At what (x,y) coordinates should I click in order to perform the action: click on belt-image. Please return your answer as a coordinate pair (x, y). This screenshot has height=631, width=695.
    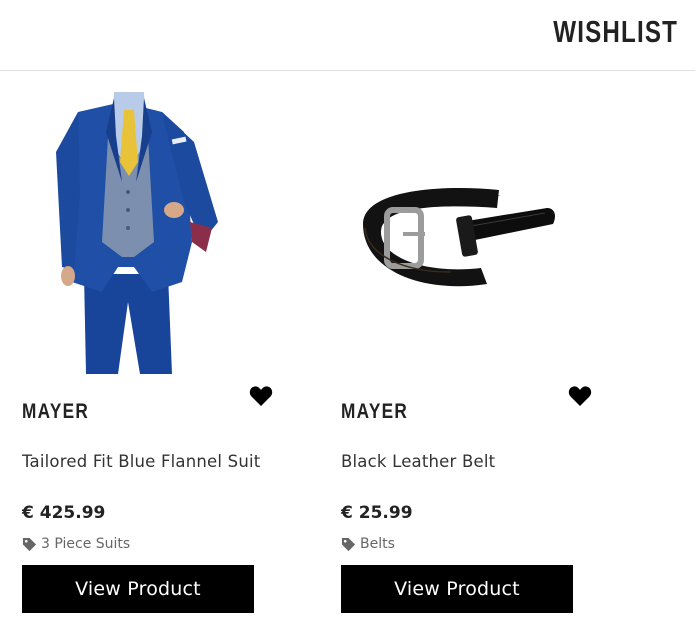
    Looking at the image, I should click on (459, 237).